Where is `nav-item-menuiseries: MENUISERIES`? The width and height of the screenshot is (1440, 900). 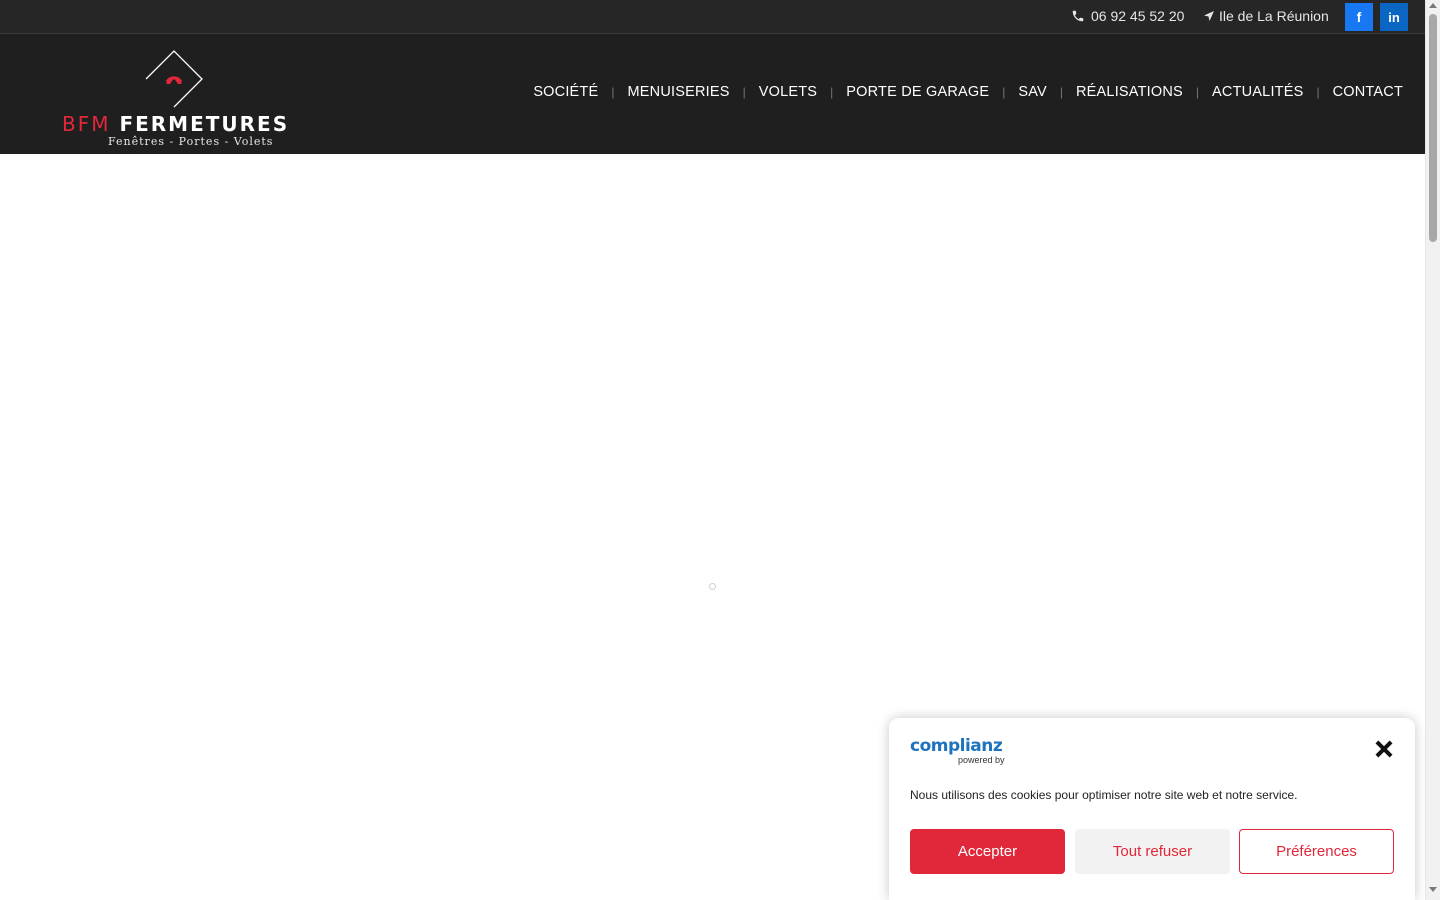 nav-item-menuiseries: MENUISERIES is located at coordinates (679, 92).